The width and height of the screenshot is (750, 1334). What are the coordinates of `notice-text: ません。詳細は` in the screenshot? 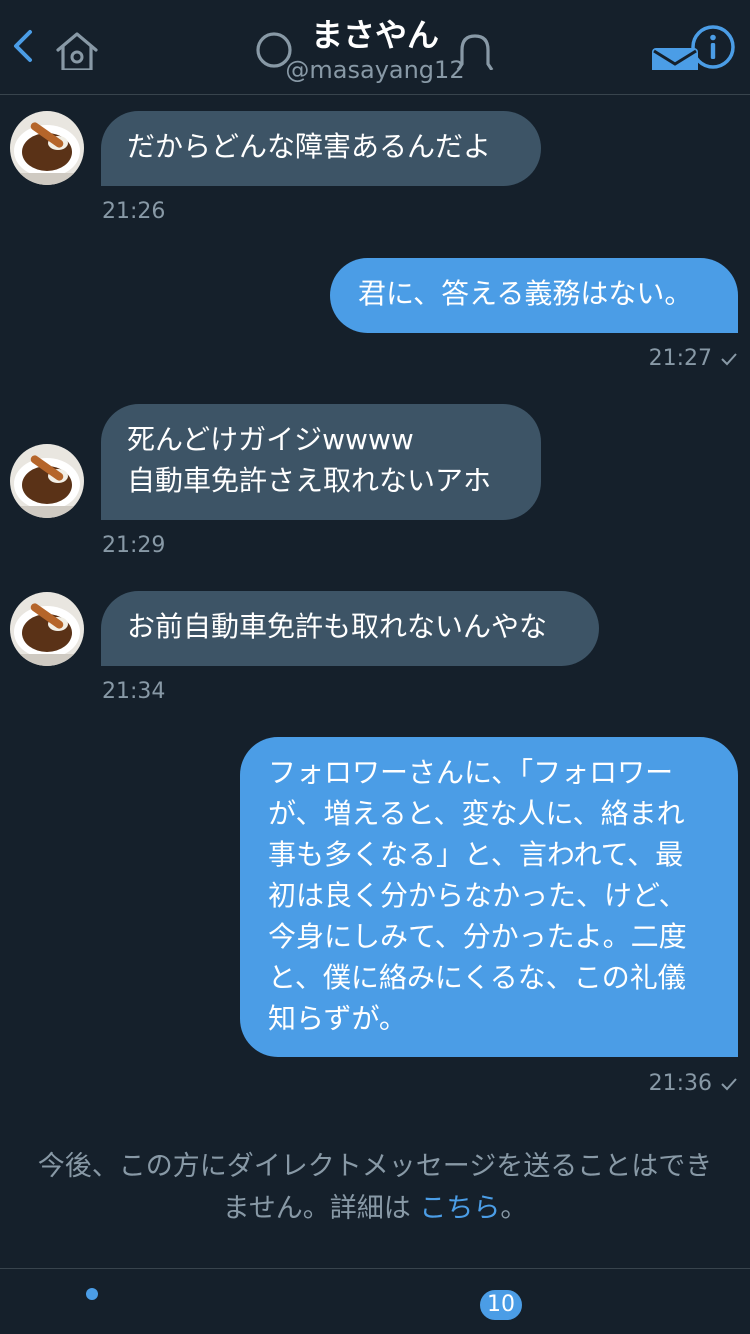 It's located at (321, 1208).